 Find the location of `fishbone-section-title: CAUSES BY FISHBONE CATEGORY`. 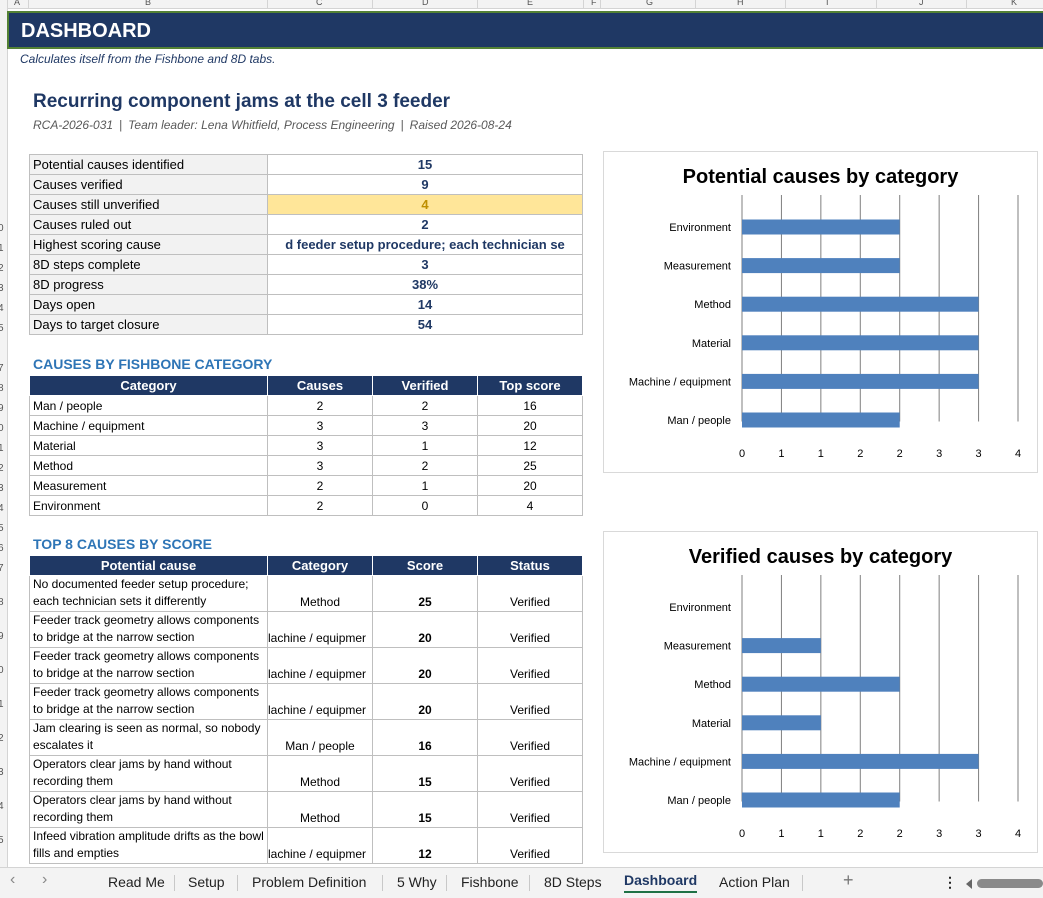

fishbone-section-title: CAUSES BY FISHBONE CATEGORY is located at coordinates (152, 364).